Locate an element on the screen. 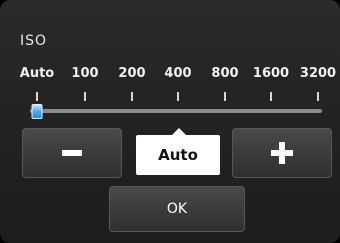 The image size is (340, 243). iso-label-400: 400 is located at coordinates (177, 73).